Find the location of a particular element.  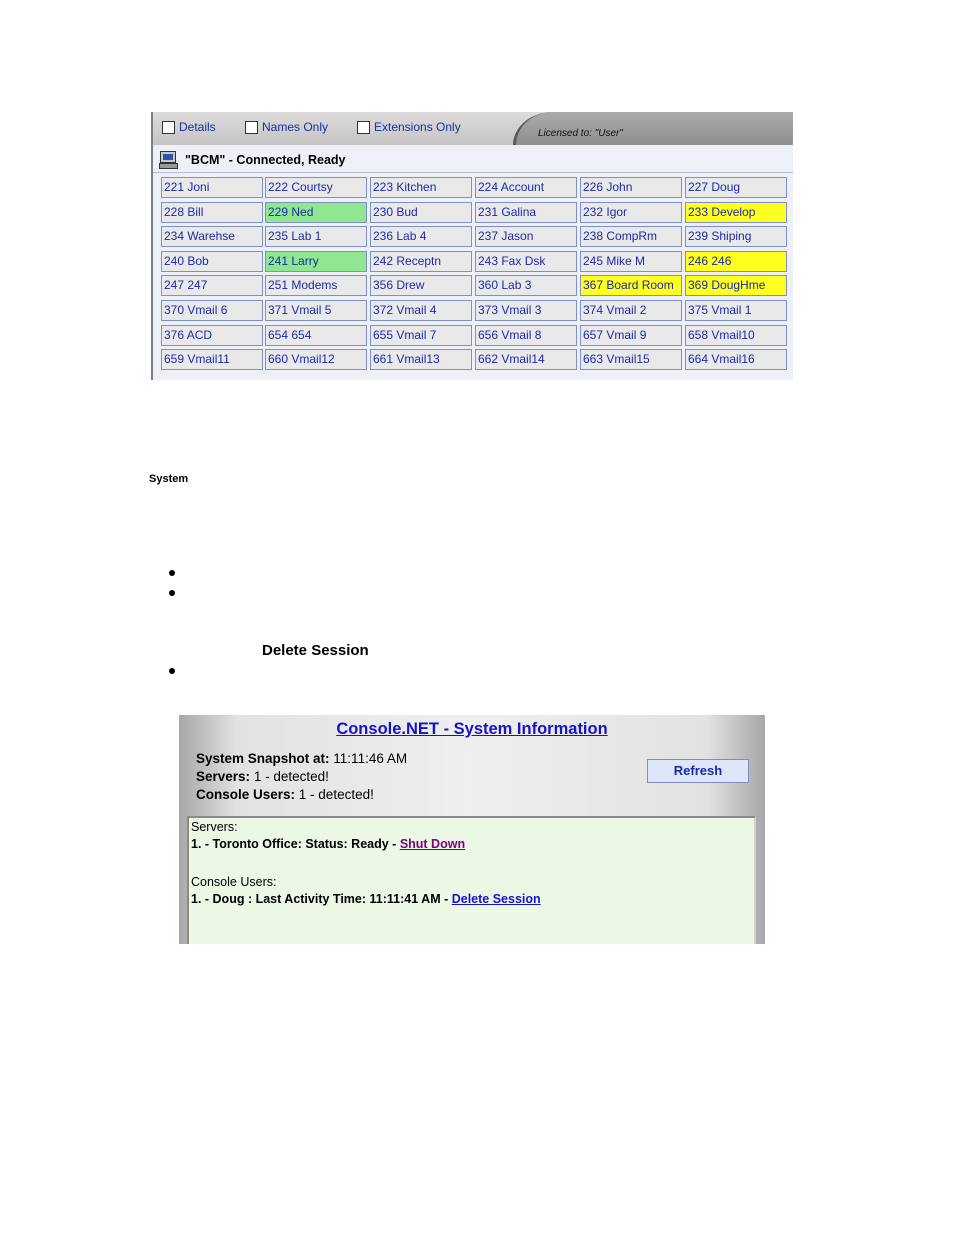

extension-button: 372 Vmail 4 is located at coordinates (421, 310).